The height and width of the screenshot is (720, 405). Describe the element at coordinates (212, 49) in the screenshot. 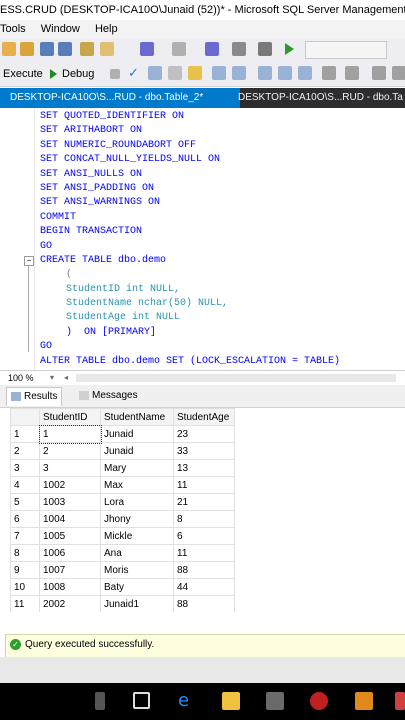

I see `navigate-back-icon` at that location.